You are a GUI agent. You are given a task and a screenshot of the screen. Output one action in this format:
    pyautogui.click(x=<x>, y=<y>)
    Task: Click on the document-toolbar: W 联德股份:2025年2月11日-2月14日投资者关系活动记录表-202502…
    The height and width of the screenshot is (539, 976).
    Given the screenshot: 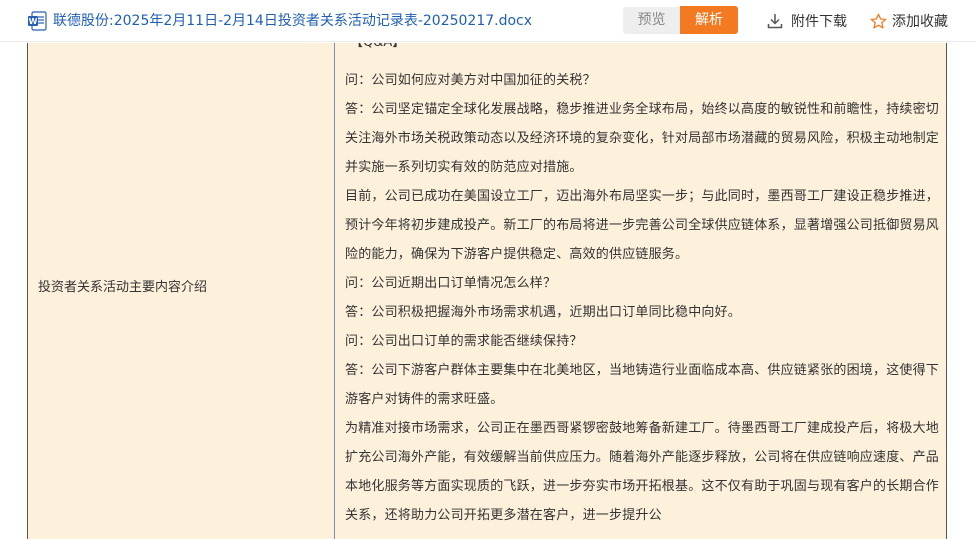 What is the action you would take?
    pyautogui.click(x=488, y=21)
    